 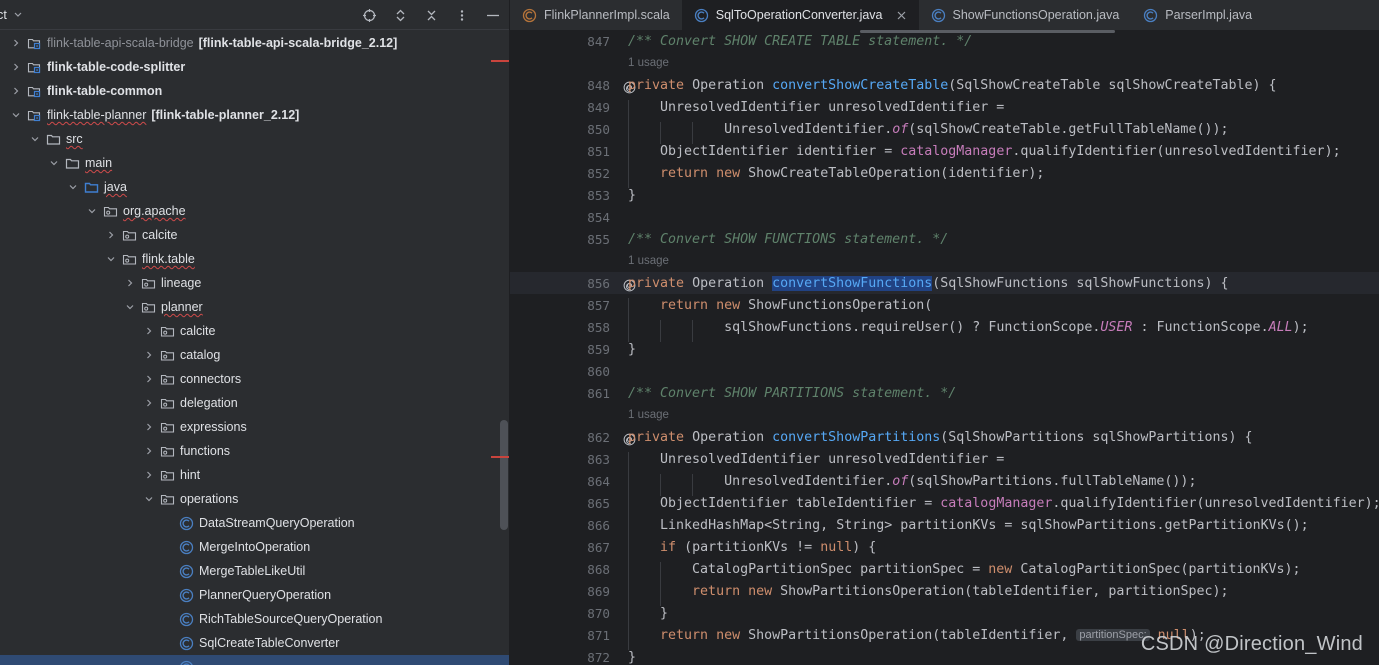 What do you see at coordinates (254, 427) in the screenshot?
I see `tree-item-expressions: expressions` at bounding box center [254, 427].